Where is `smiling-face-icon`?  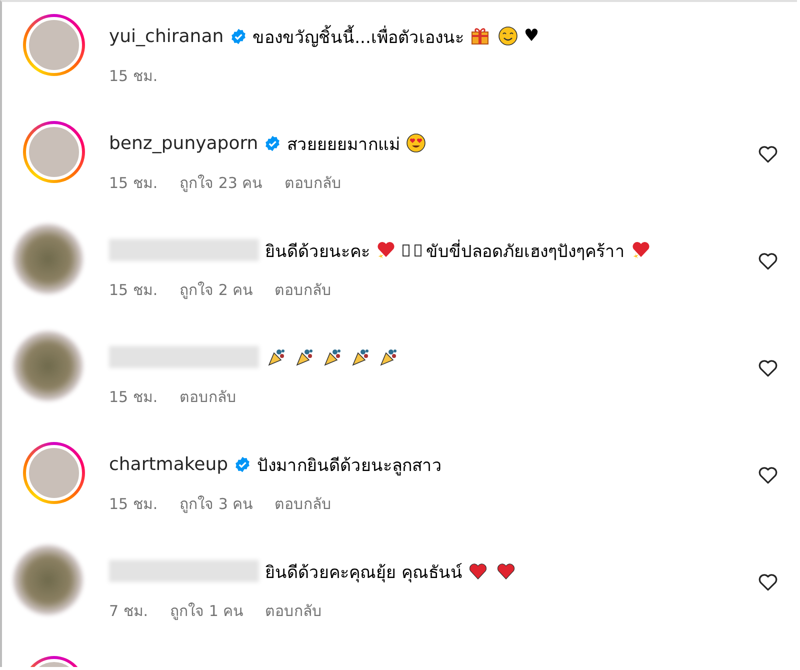 smiling-face-icon is located at coordinates (508, 36).